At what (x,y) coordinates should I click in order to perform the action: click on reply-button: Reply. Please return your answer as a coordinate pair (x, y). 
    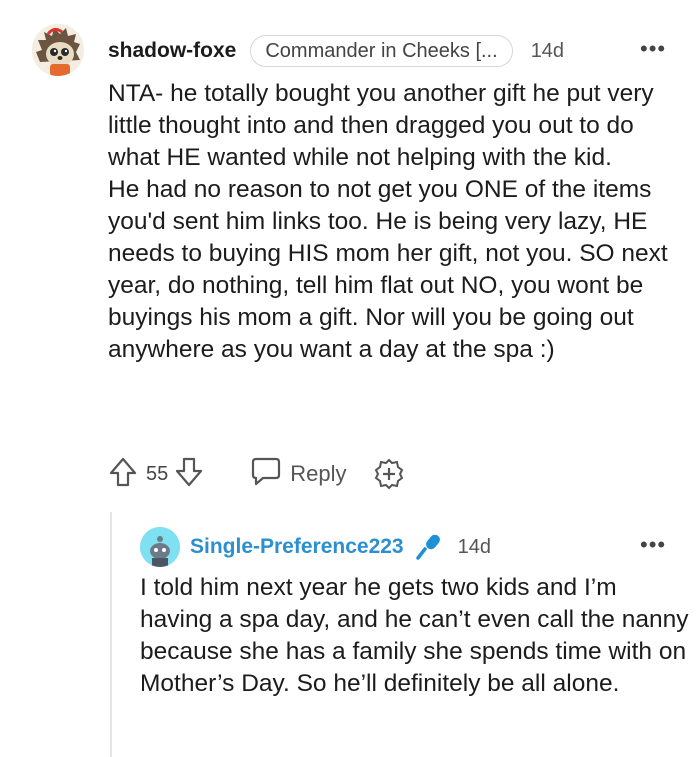
    Looking at the image, I should click on (298, 474).